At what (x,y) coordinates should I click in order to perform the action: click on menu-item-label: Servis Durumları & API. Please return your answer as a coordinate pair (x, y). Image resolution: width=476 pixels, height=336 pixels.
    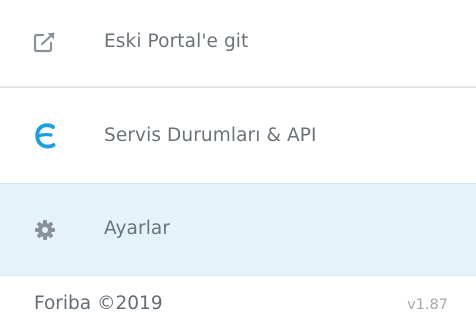
    Looking at the image, I should click on (210, 135).